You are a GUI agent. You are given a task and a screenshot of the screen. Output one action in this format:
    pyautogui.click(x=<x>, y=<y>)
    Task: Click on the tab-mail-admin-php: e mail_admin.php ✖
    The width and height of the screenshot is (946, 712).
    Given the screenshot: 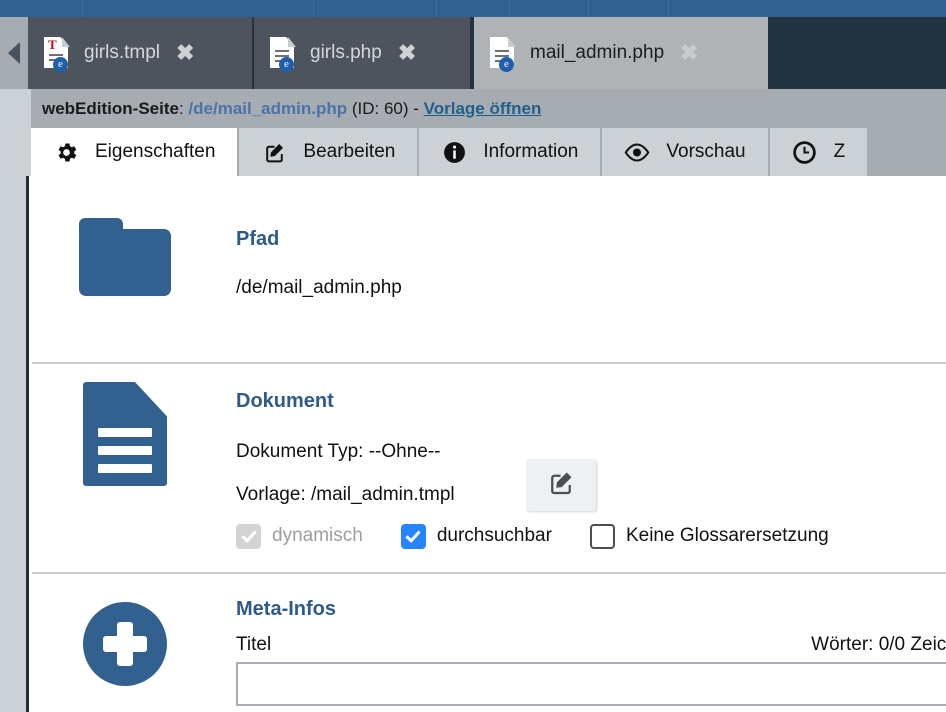 What is the action you would take?
    pyautogui.click(x=622, y=53)
    